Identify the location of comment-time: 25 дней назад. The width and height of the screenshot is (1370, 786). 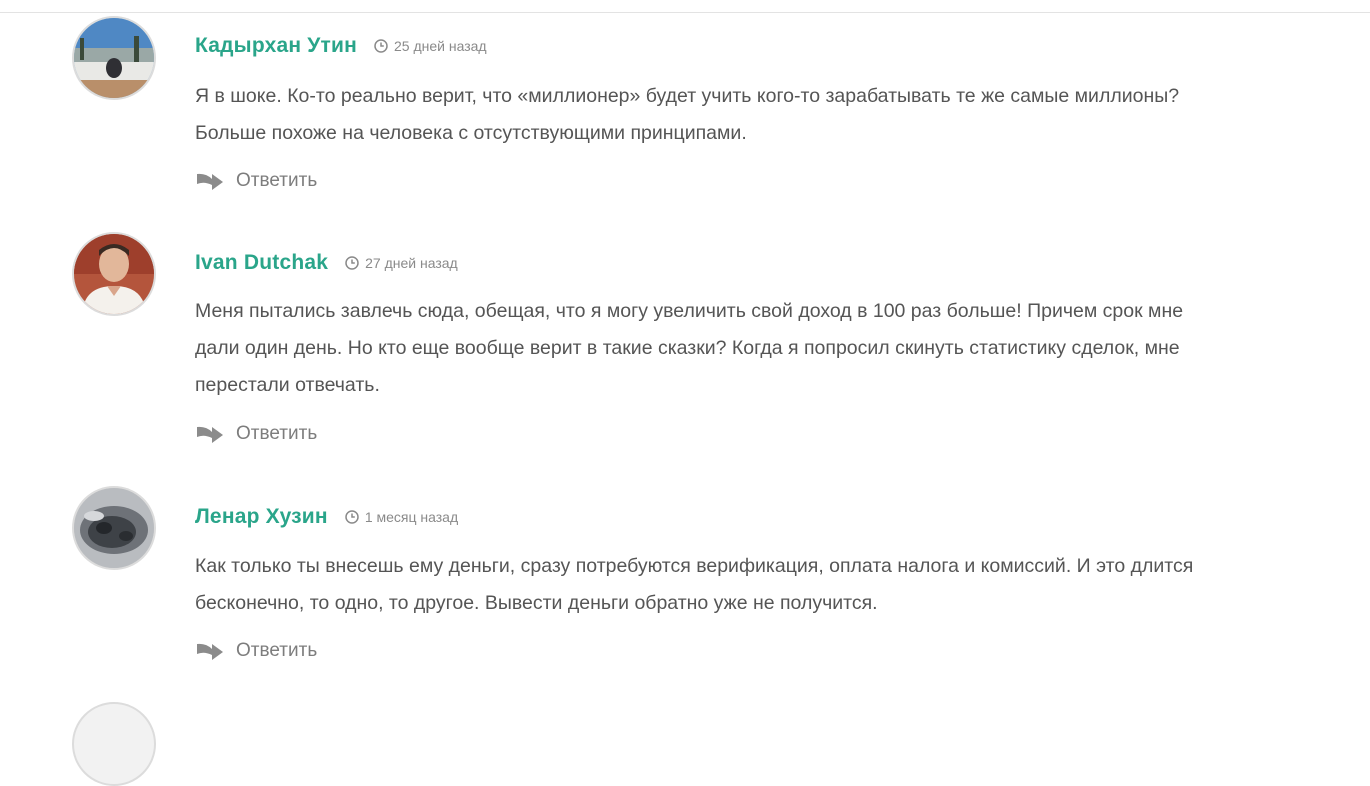
(440, 46).